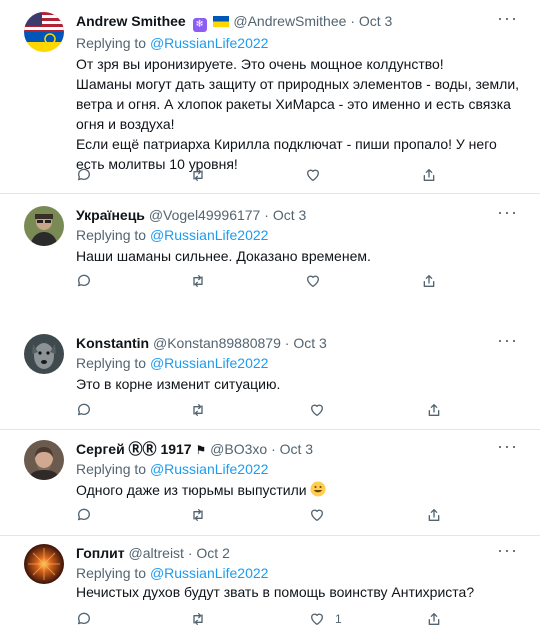 This screenshot has height=640, width=540. I want to click on tweet-text: Одного даже из тюрьмы выпустили, so click(298, 491).